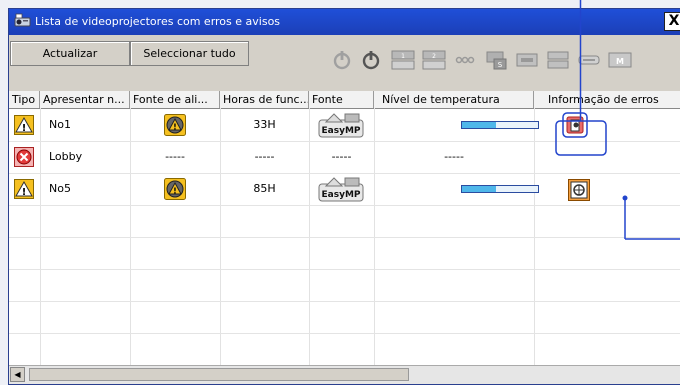 This screenshot has height=385, width=680. I want to click on projector-app-icon, so click(23, 21).